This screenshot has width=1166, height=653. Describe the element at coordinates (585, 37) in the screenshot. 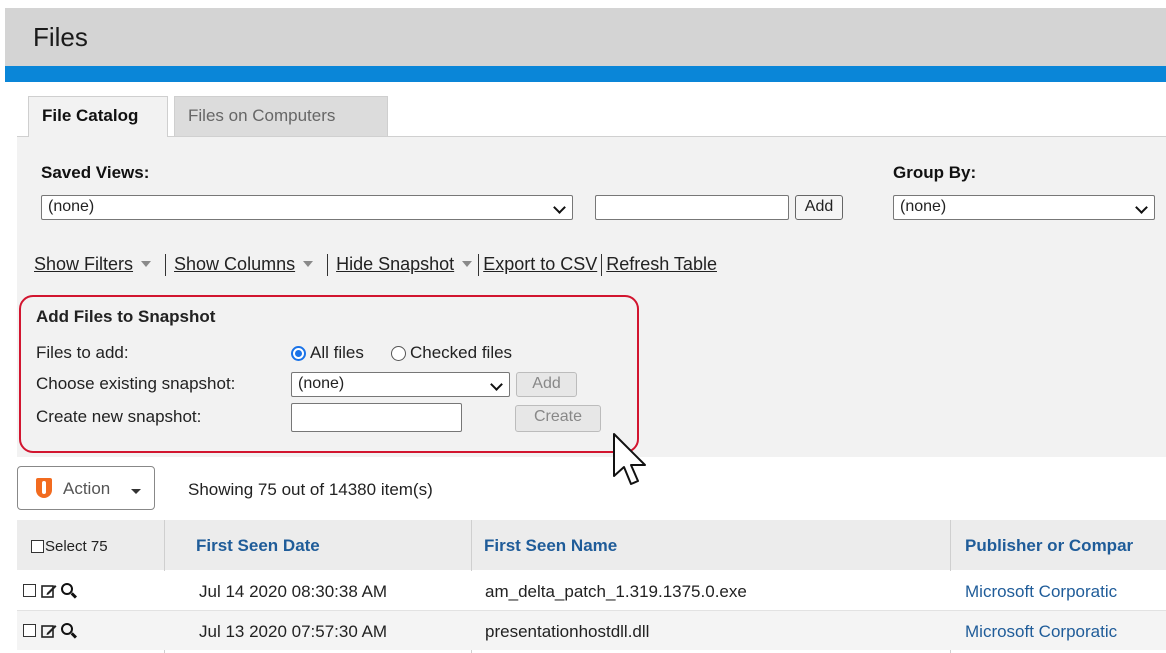

I see `page-header: Files` at that location.